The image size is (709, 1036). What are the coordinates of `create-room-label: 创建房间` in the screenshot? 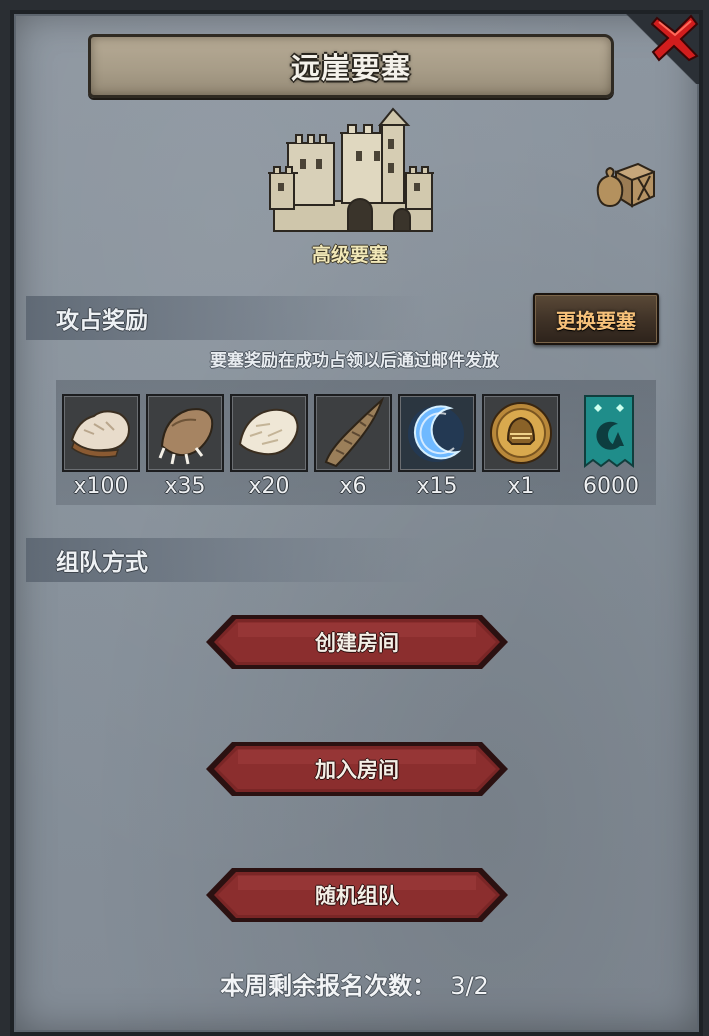 It's located at (357, 643).